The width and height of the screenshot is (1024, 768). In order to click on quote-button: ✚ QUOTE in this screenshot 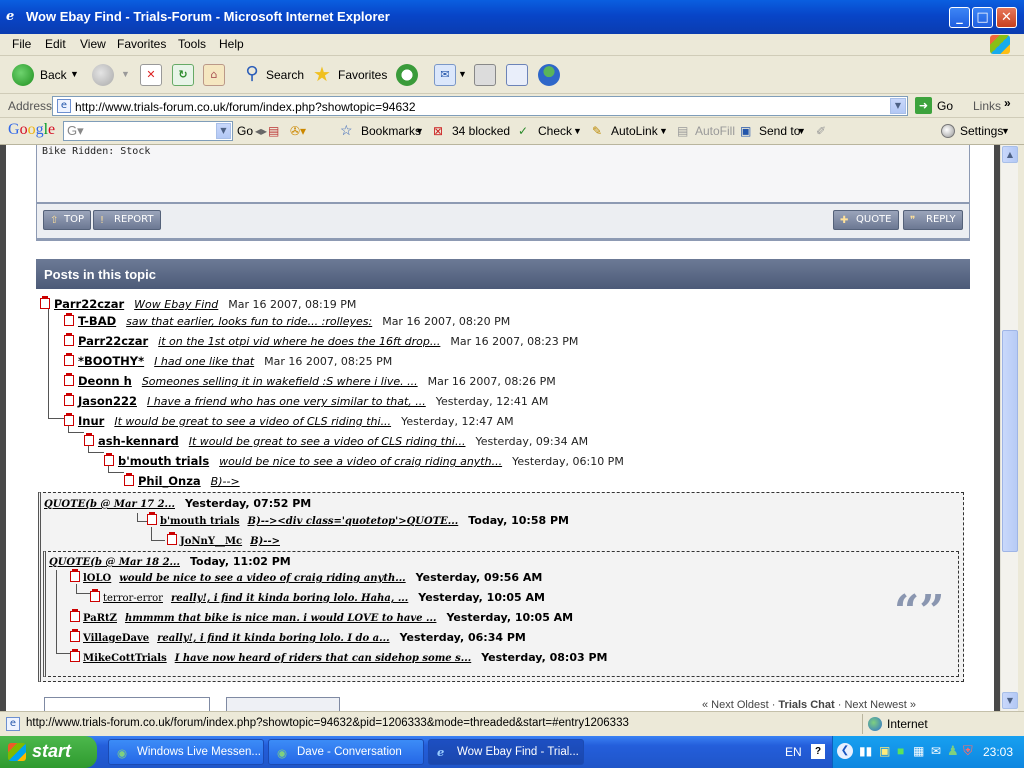, I will do `click(866, 220)`.